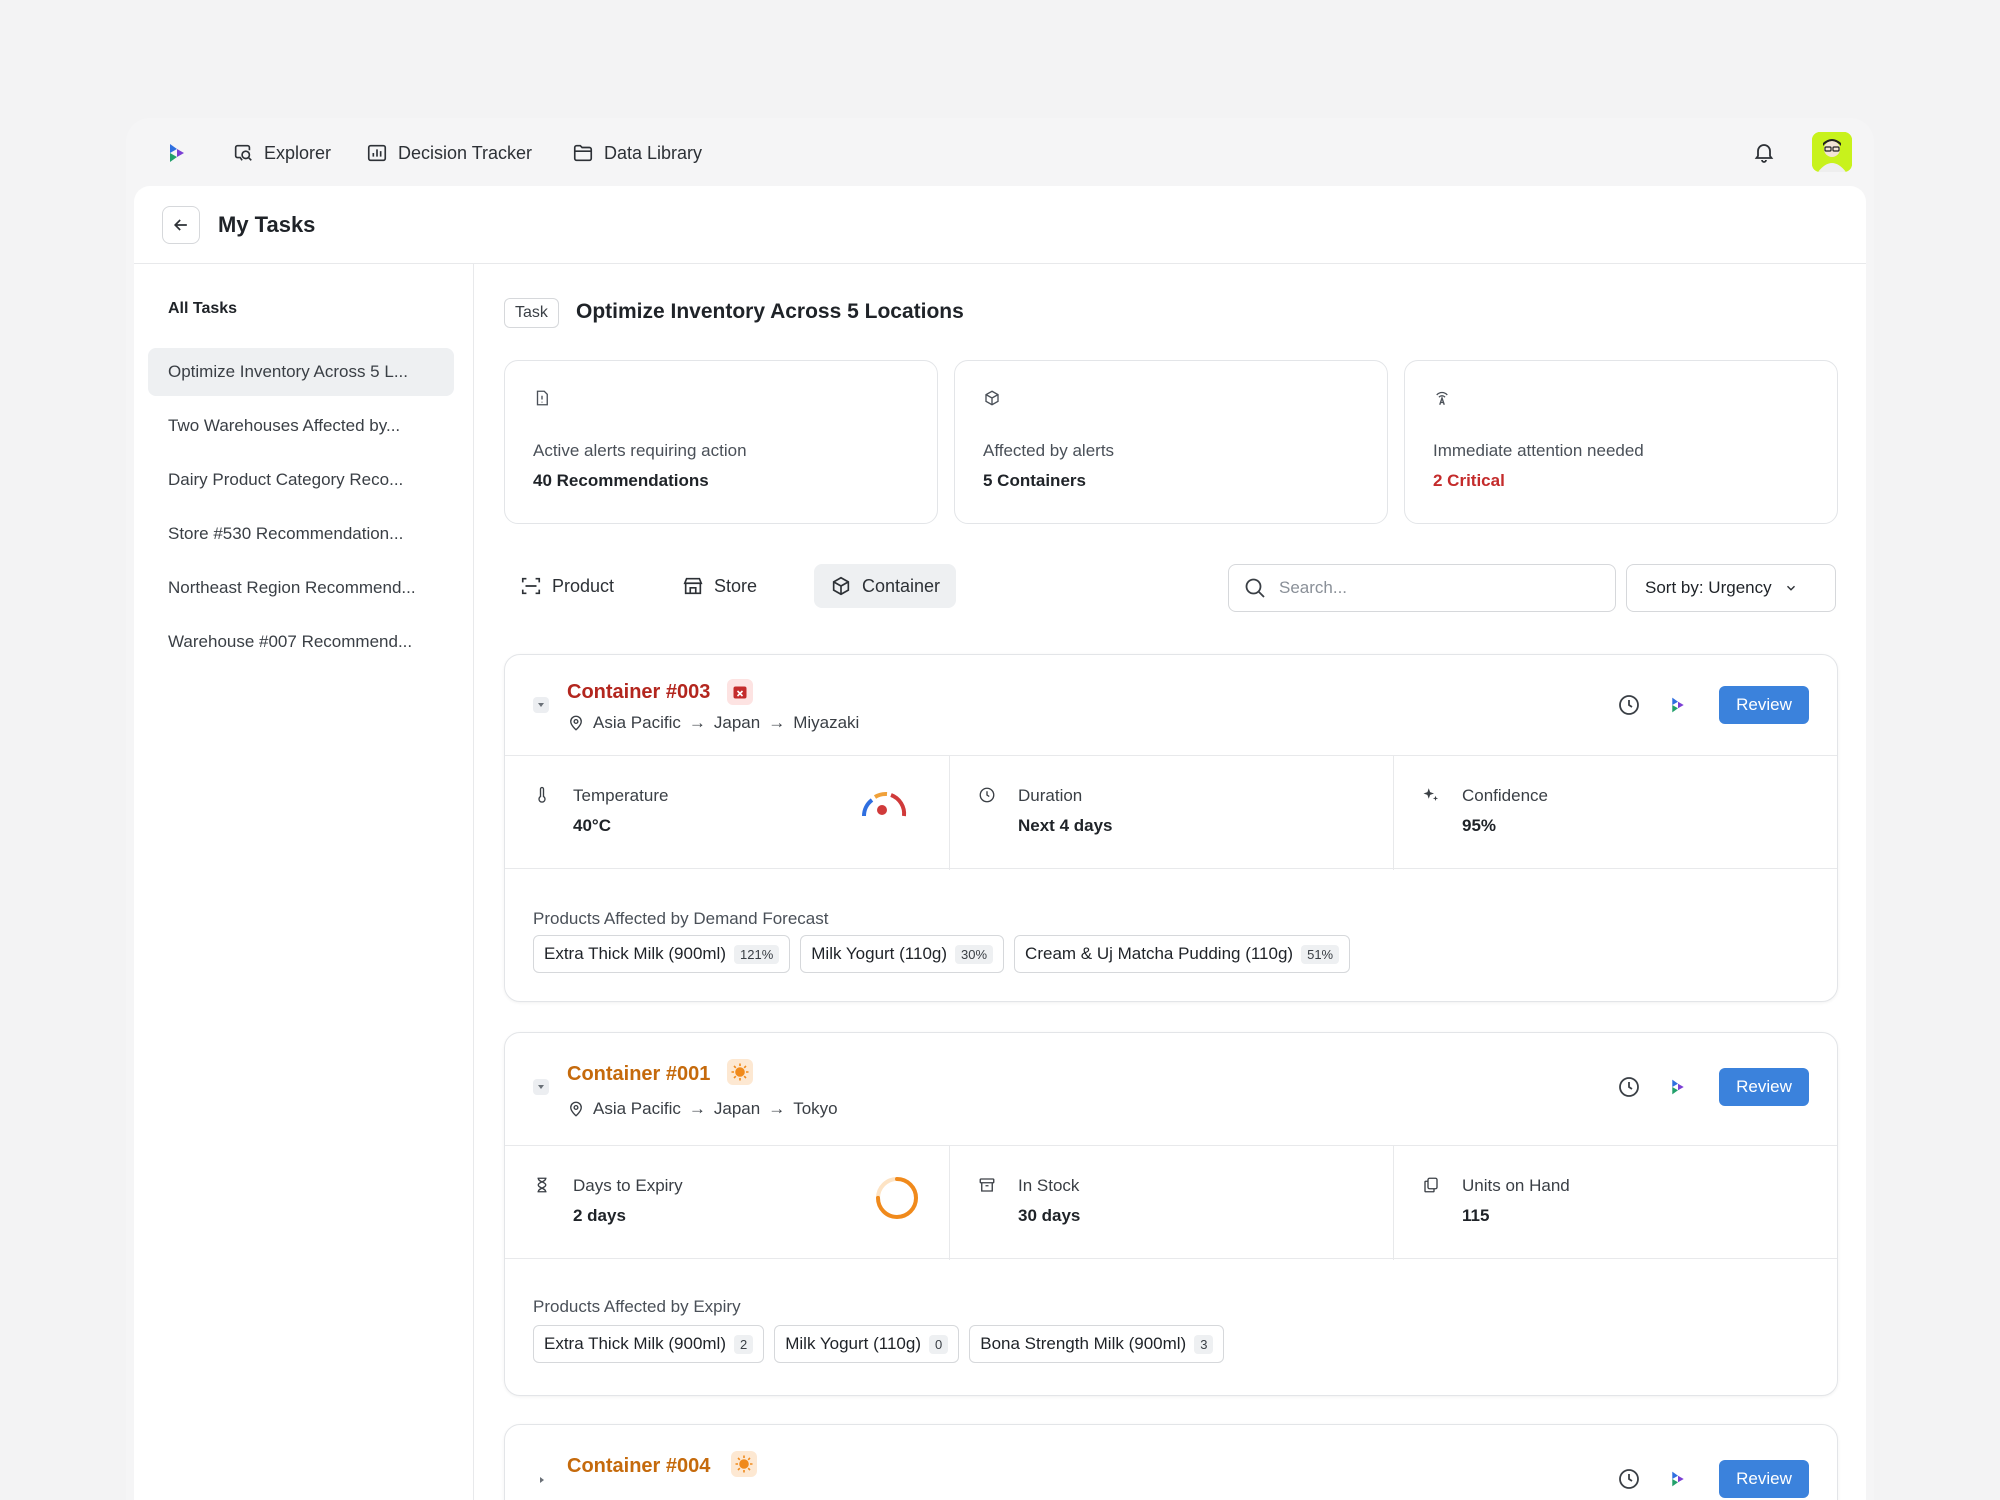  I want to click on metric-temperature: Temperature 40°C, so click(727, 813).